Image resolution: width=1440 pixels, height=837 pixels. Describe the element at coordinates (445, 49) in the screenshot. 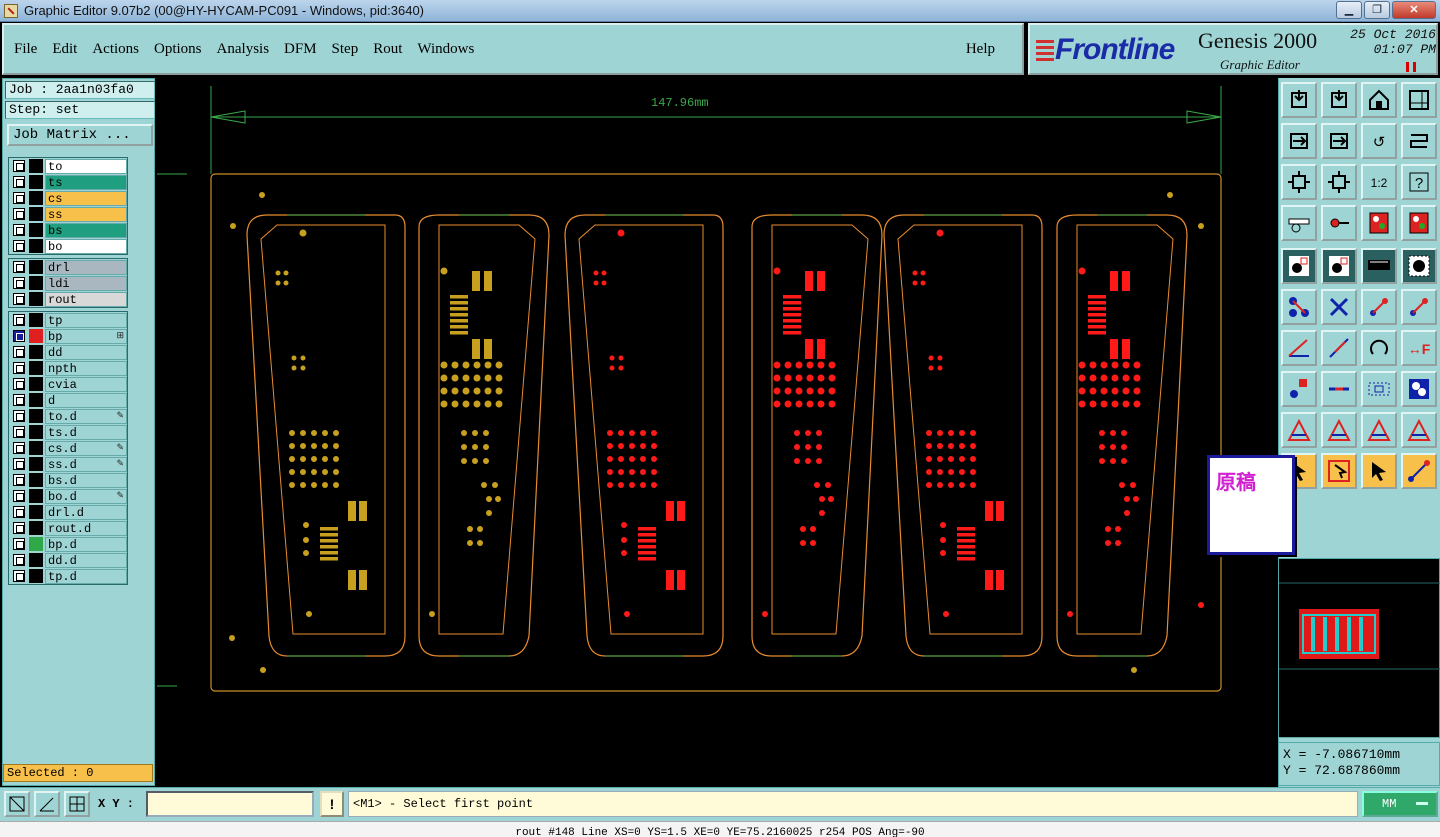

I see `menu-windows: Windows` at that location.